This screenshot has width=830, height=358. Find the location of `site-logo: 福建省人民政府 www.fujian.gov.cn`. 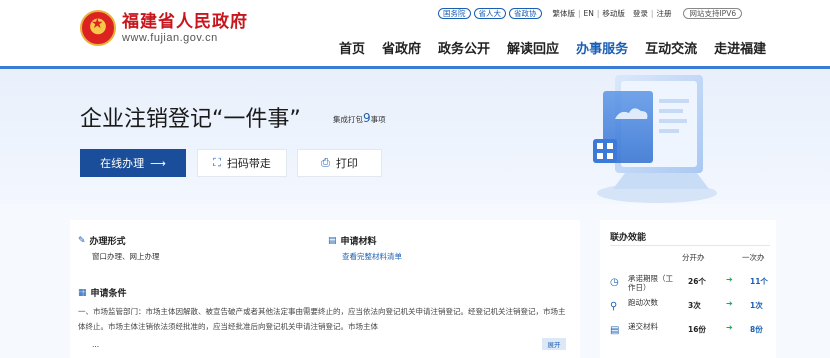

site-logo: 福建省人民政府 www.fujian.gov.cn is located at coordinates (164, 28).